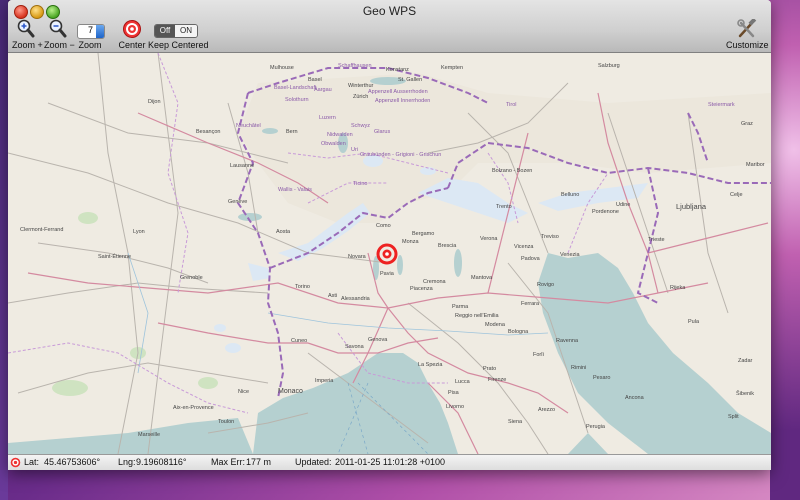  Describe the element at coordinates (114, 256) in the screenshot. I see `label-saintetienne: Saint-Étienne` at that location.